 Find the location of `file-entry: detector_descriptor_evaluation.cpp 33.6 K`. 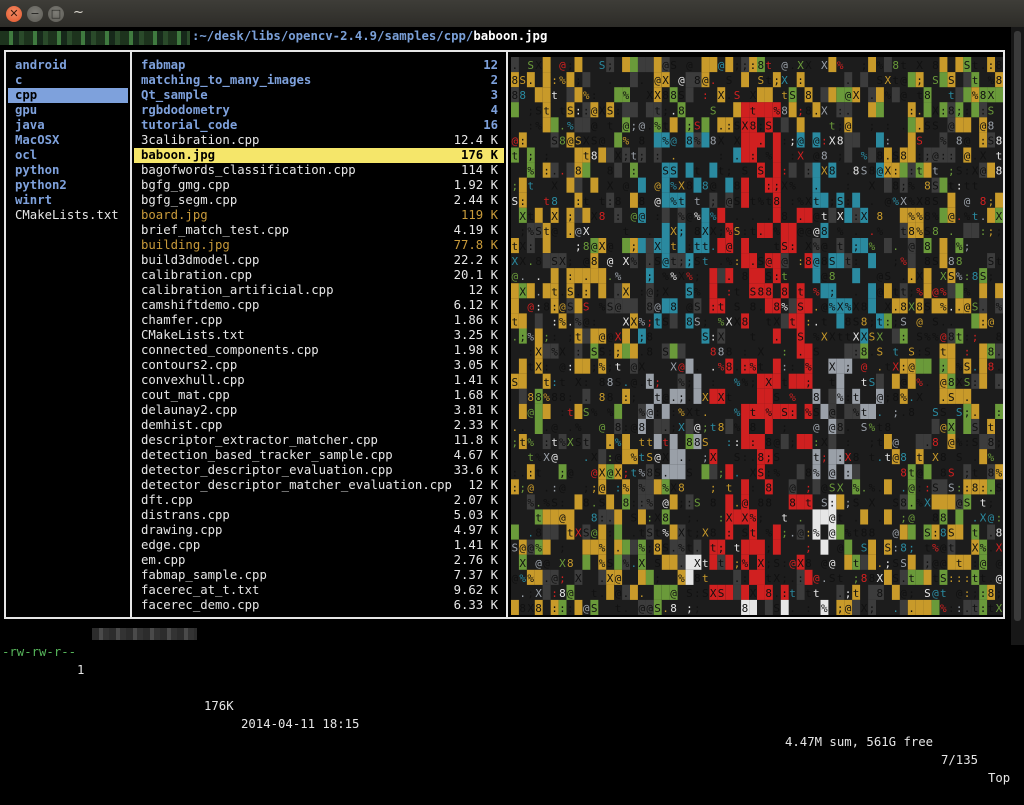

file-entry: detector_descriptor_evaluation.cpp 33.6 K is located at coordinates (319, 470).